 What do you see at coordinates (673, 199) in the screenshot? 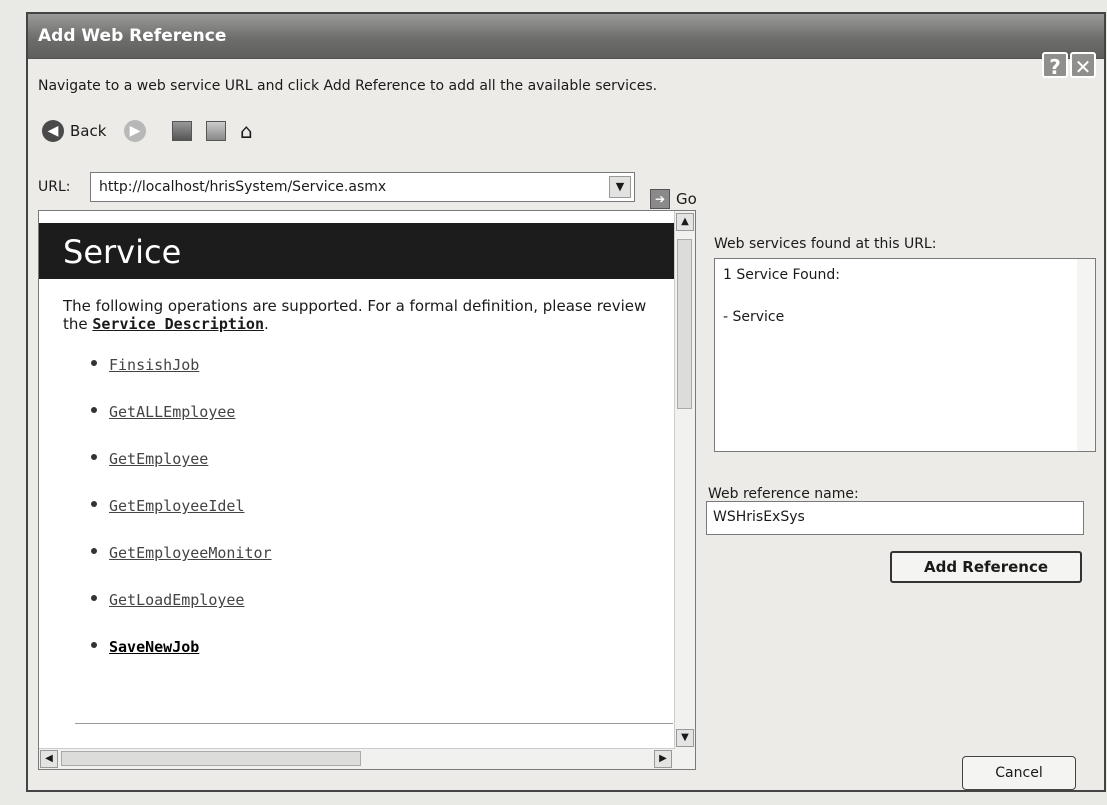
I see `go-button: ➔ Go` at bounding box center [673, 199].